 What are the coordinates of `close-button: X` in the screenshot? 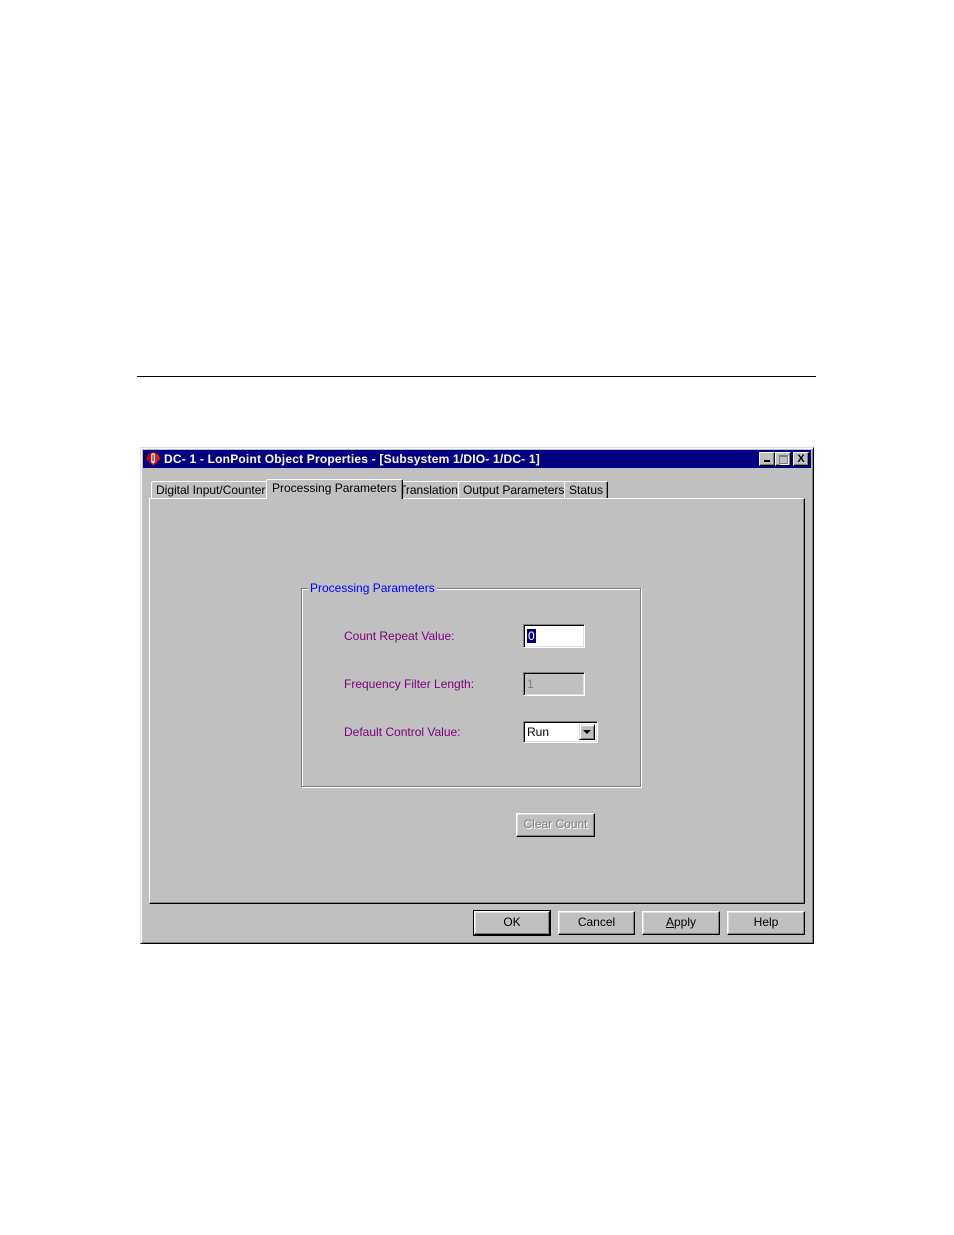 It's located at (801, 459).